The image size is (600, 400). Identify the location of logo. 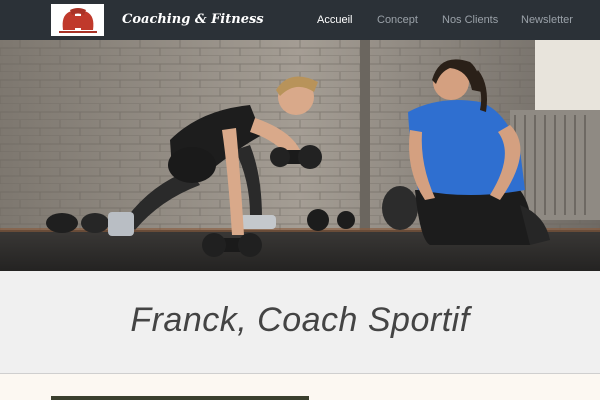
(77, 20).